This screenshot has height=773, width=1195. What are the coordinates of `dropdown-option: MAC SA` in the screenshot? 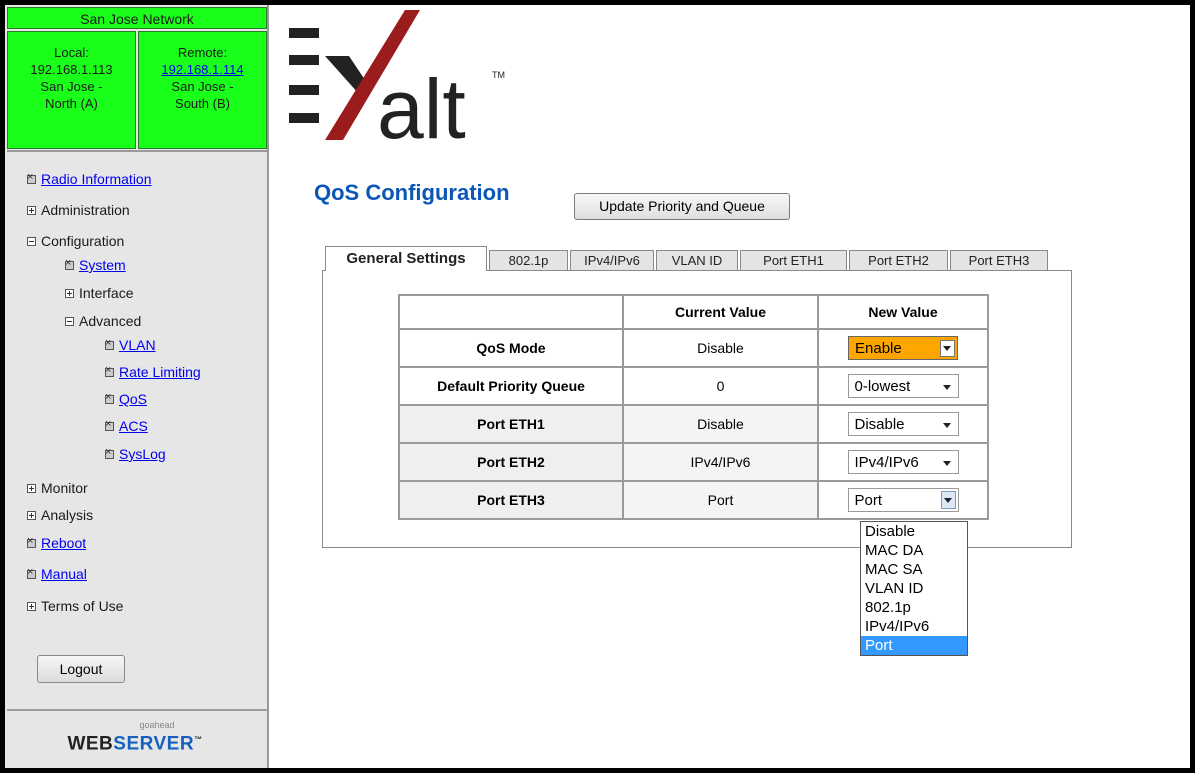 It's located at (914, 569).